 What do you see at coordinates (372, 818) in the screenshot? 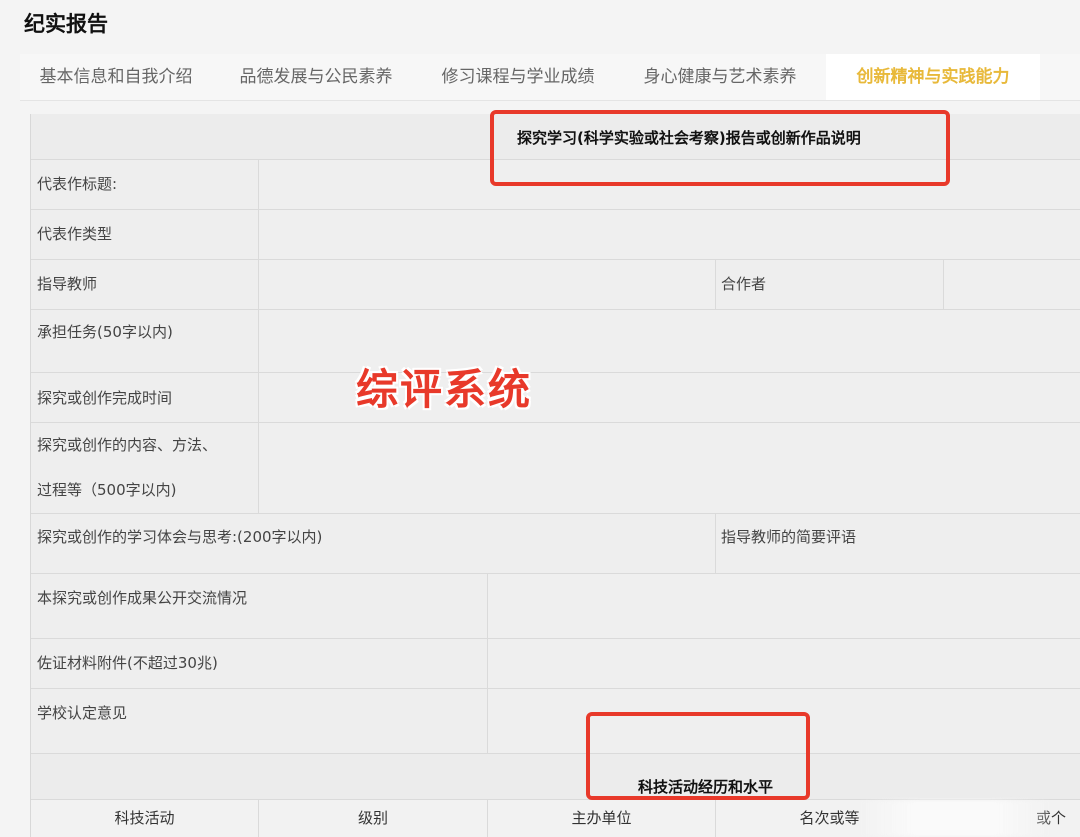
I see `col-level: 级别` at bounding box center [372, 818].